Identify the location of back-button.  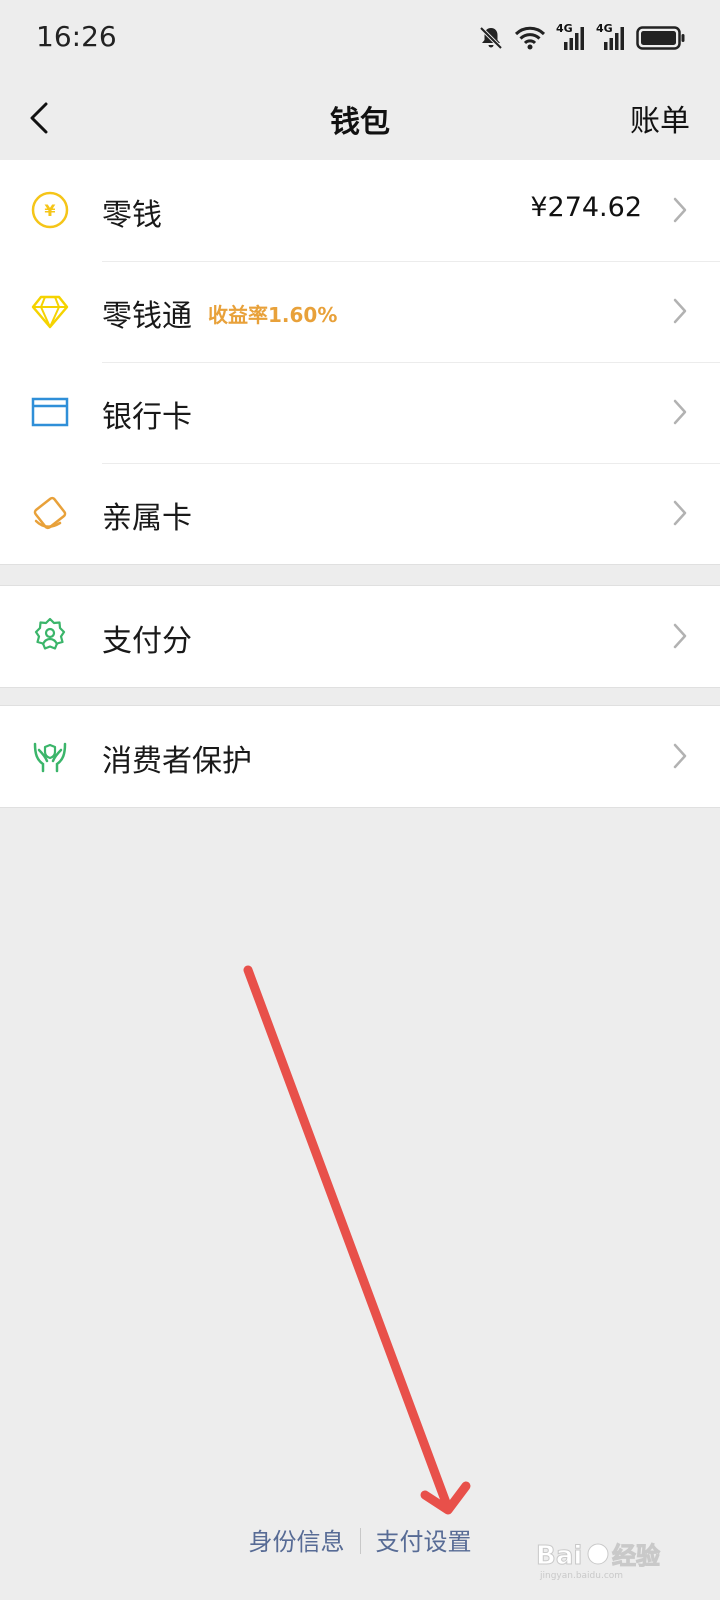
(42, 118).